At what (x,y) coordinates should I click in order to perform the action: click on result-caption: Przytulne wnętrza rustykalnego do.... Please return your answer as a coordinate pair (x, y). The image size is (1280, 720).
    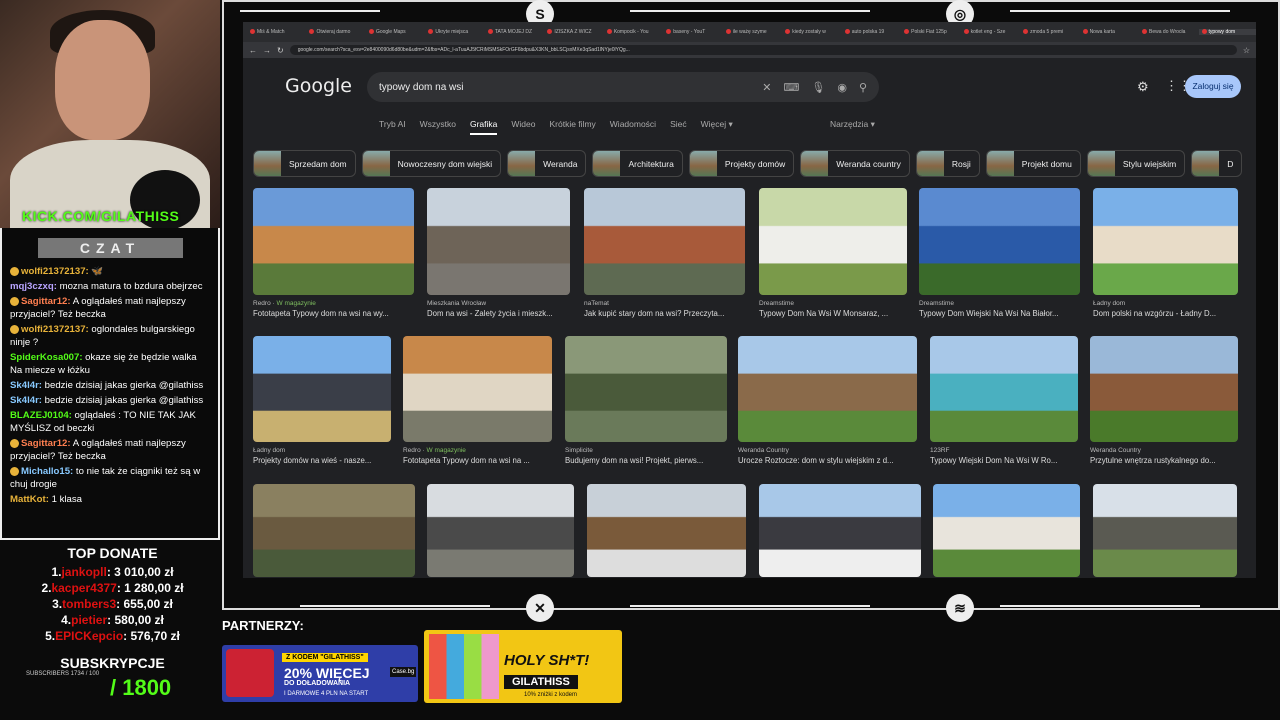
    Looking at the image, I should click on (1164, 460).